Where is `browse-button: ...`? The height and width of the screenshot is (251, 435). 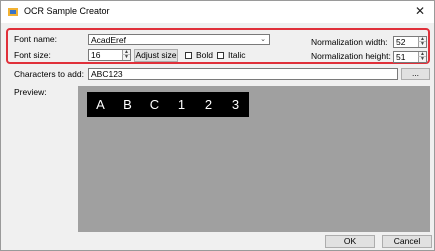 browse-button: ... is located at coordinates (415, 74).